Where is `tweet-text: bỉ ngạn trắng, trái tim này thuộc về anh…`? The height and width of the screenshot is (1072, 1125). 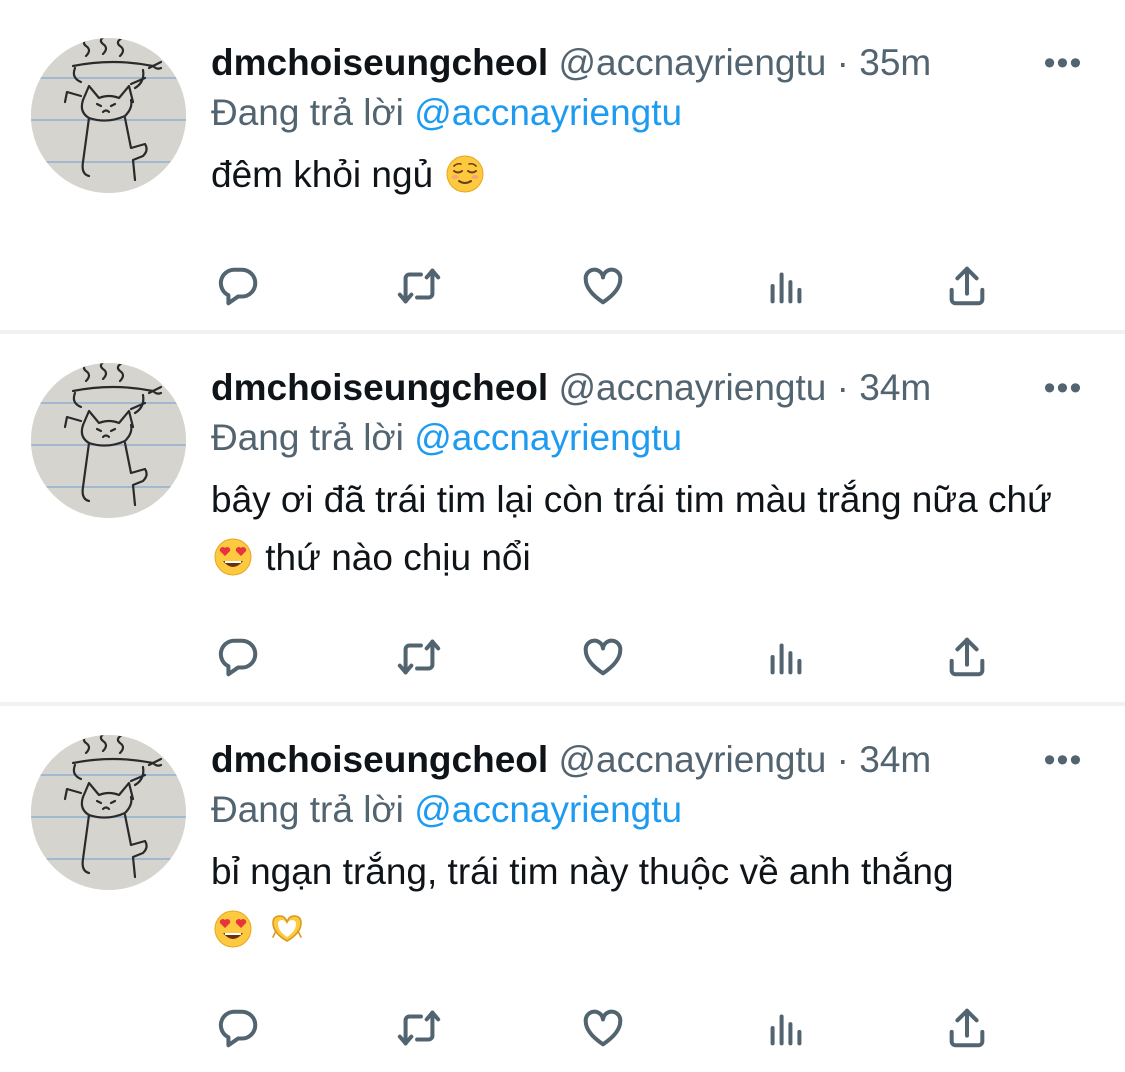
tweet-text: bỉ ngạn trắng, trái tim này thuộc về anh… is located at coordinates (651, 901).